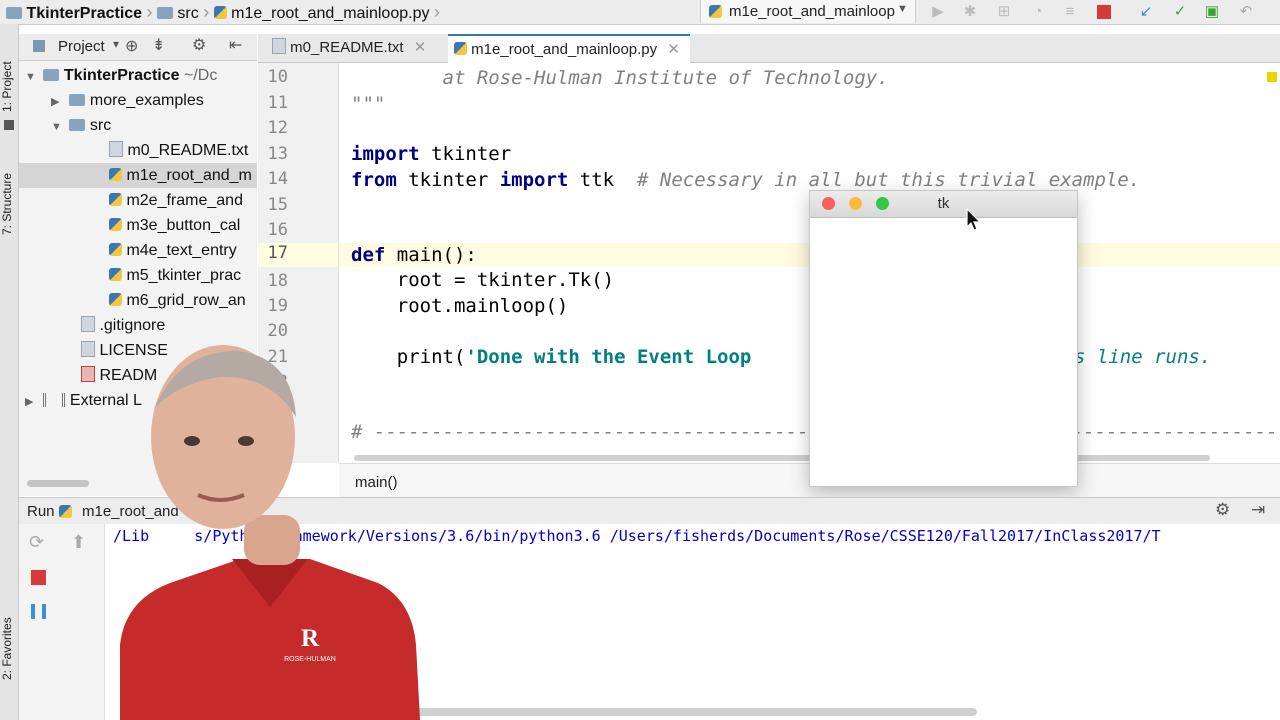  I want to click on string-literal: 'Done with the Event Loop, so click(608, 357).